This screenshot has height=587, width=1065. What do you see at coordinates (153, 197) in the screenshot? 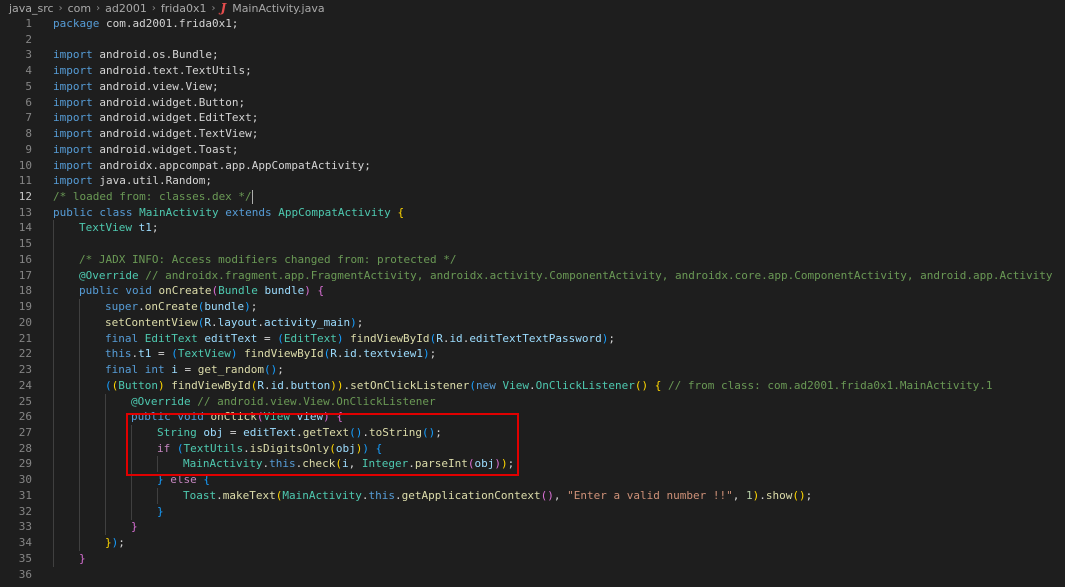
I see `code-text: /* loaded from: classes.dex */` at bounding box center [153, 197].